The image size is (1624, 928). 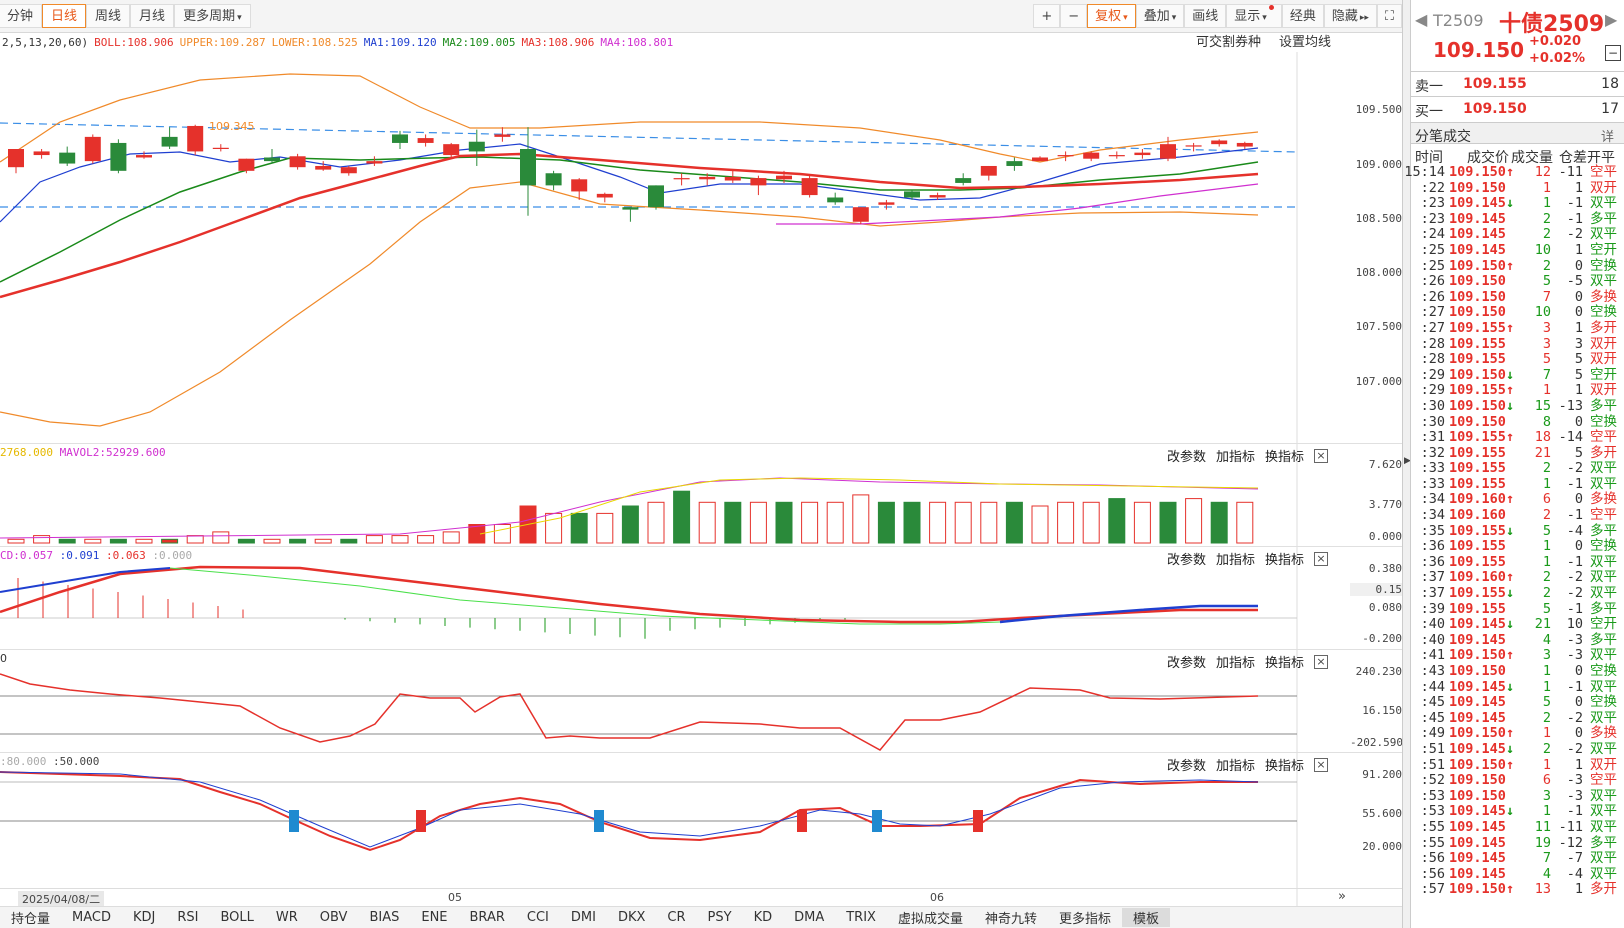 I want to click on scroll-right-icon: », so click(x=1342, y=896).